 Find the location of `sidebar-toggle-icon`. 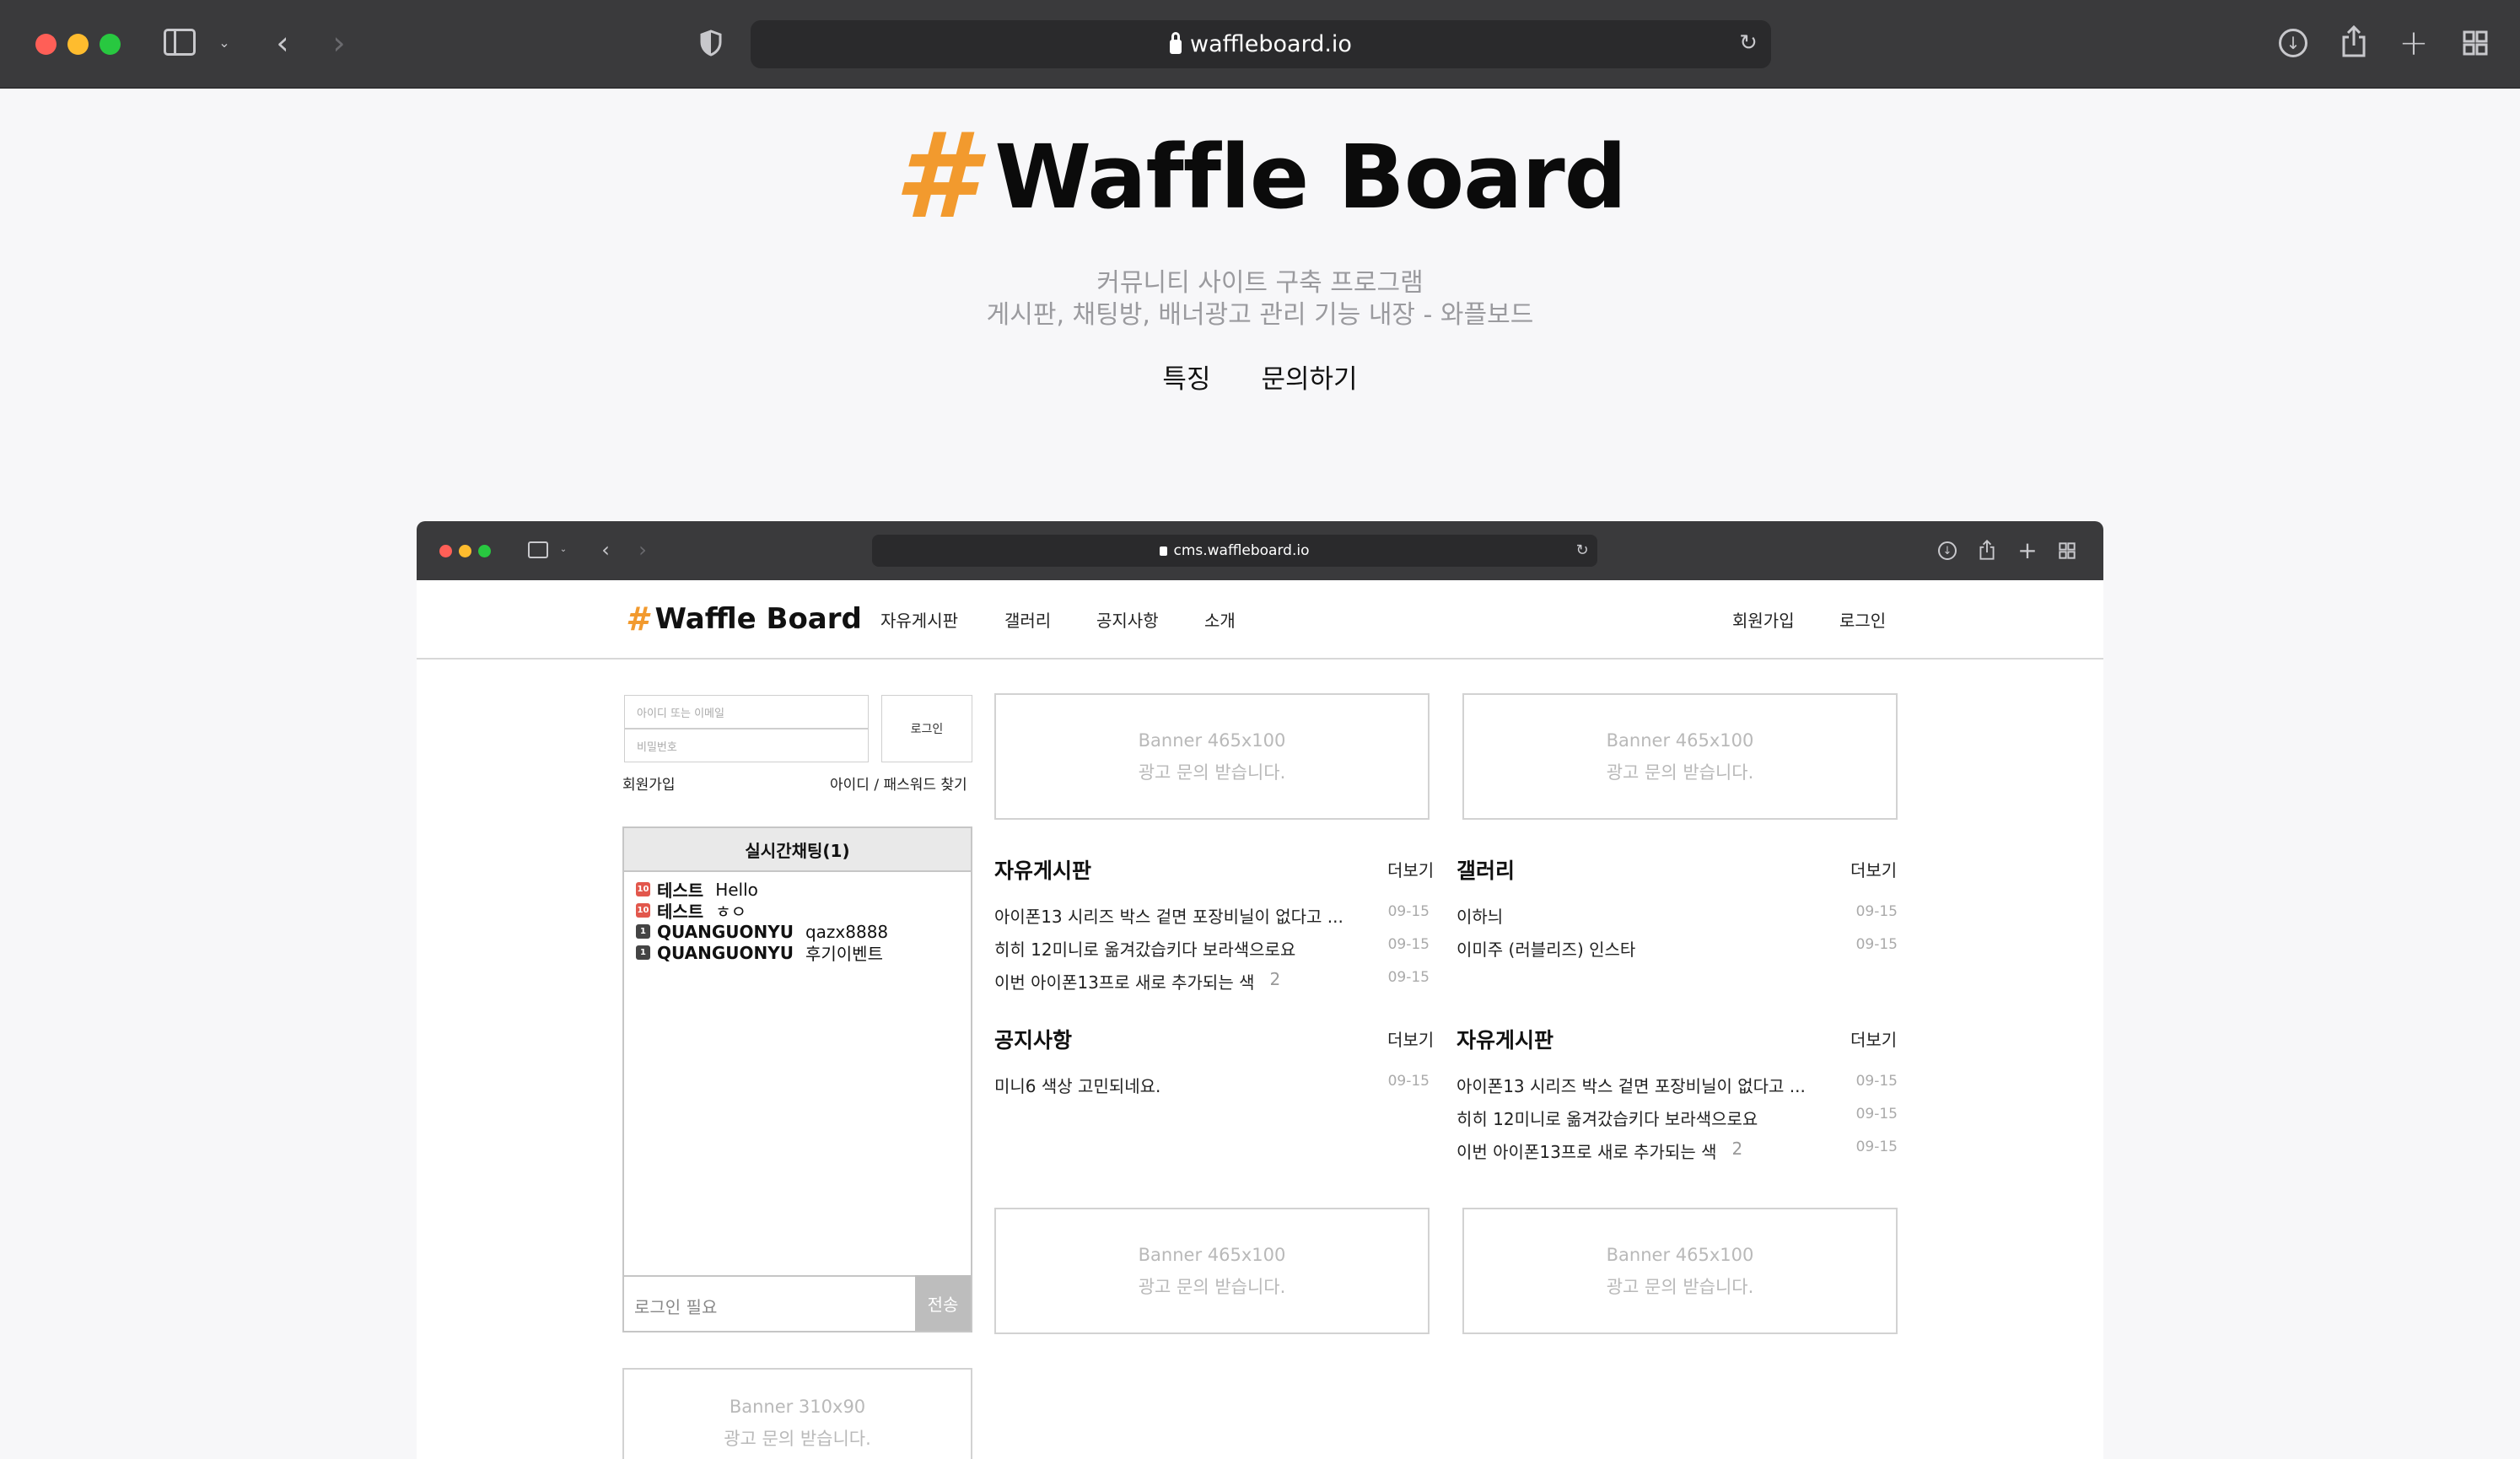

sidebar-toggle-icon is located at coordinates (180, 42).